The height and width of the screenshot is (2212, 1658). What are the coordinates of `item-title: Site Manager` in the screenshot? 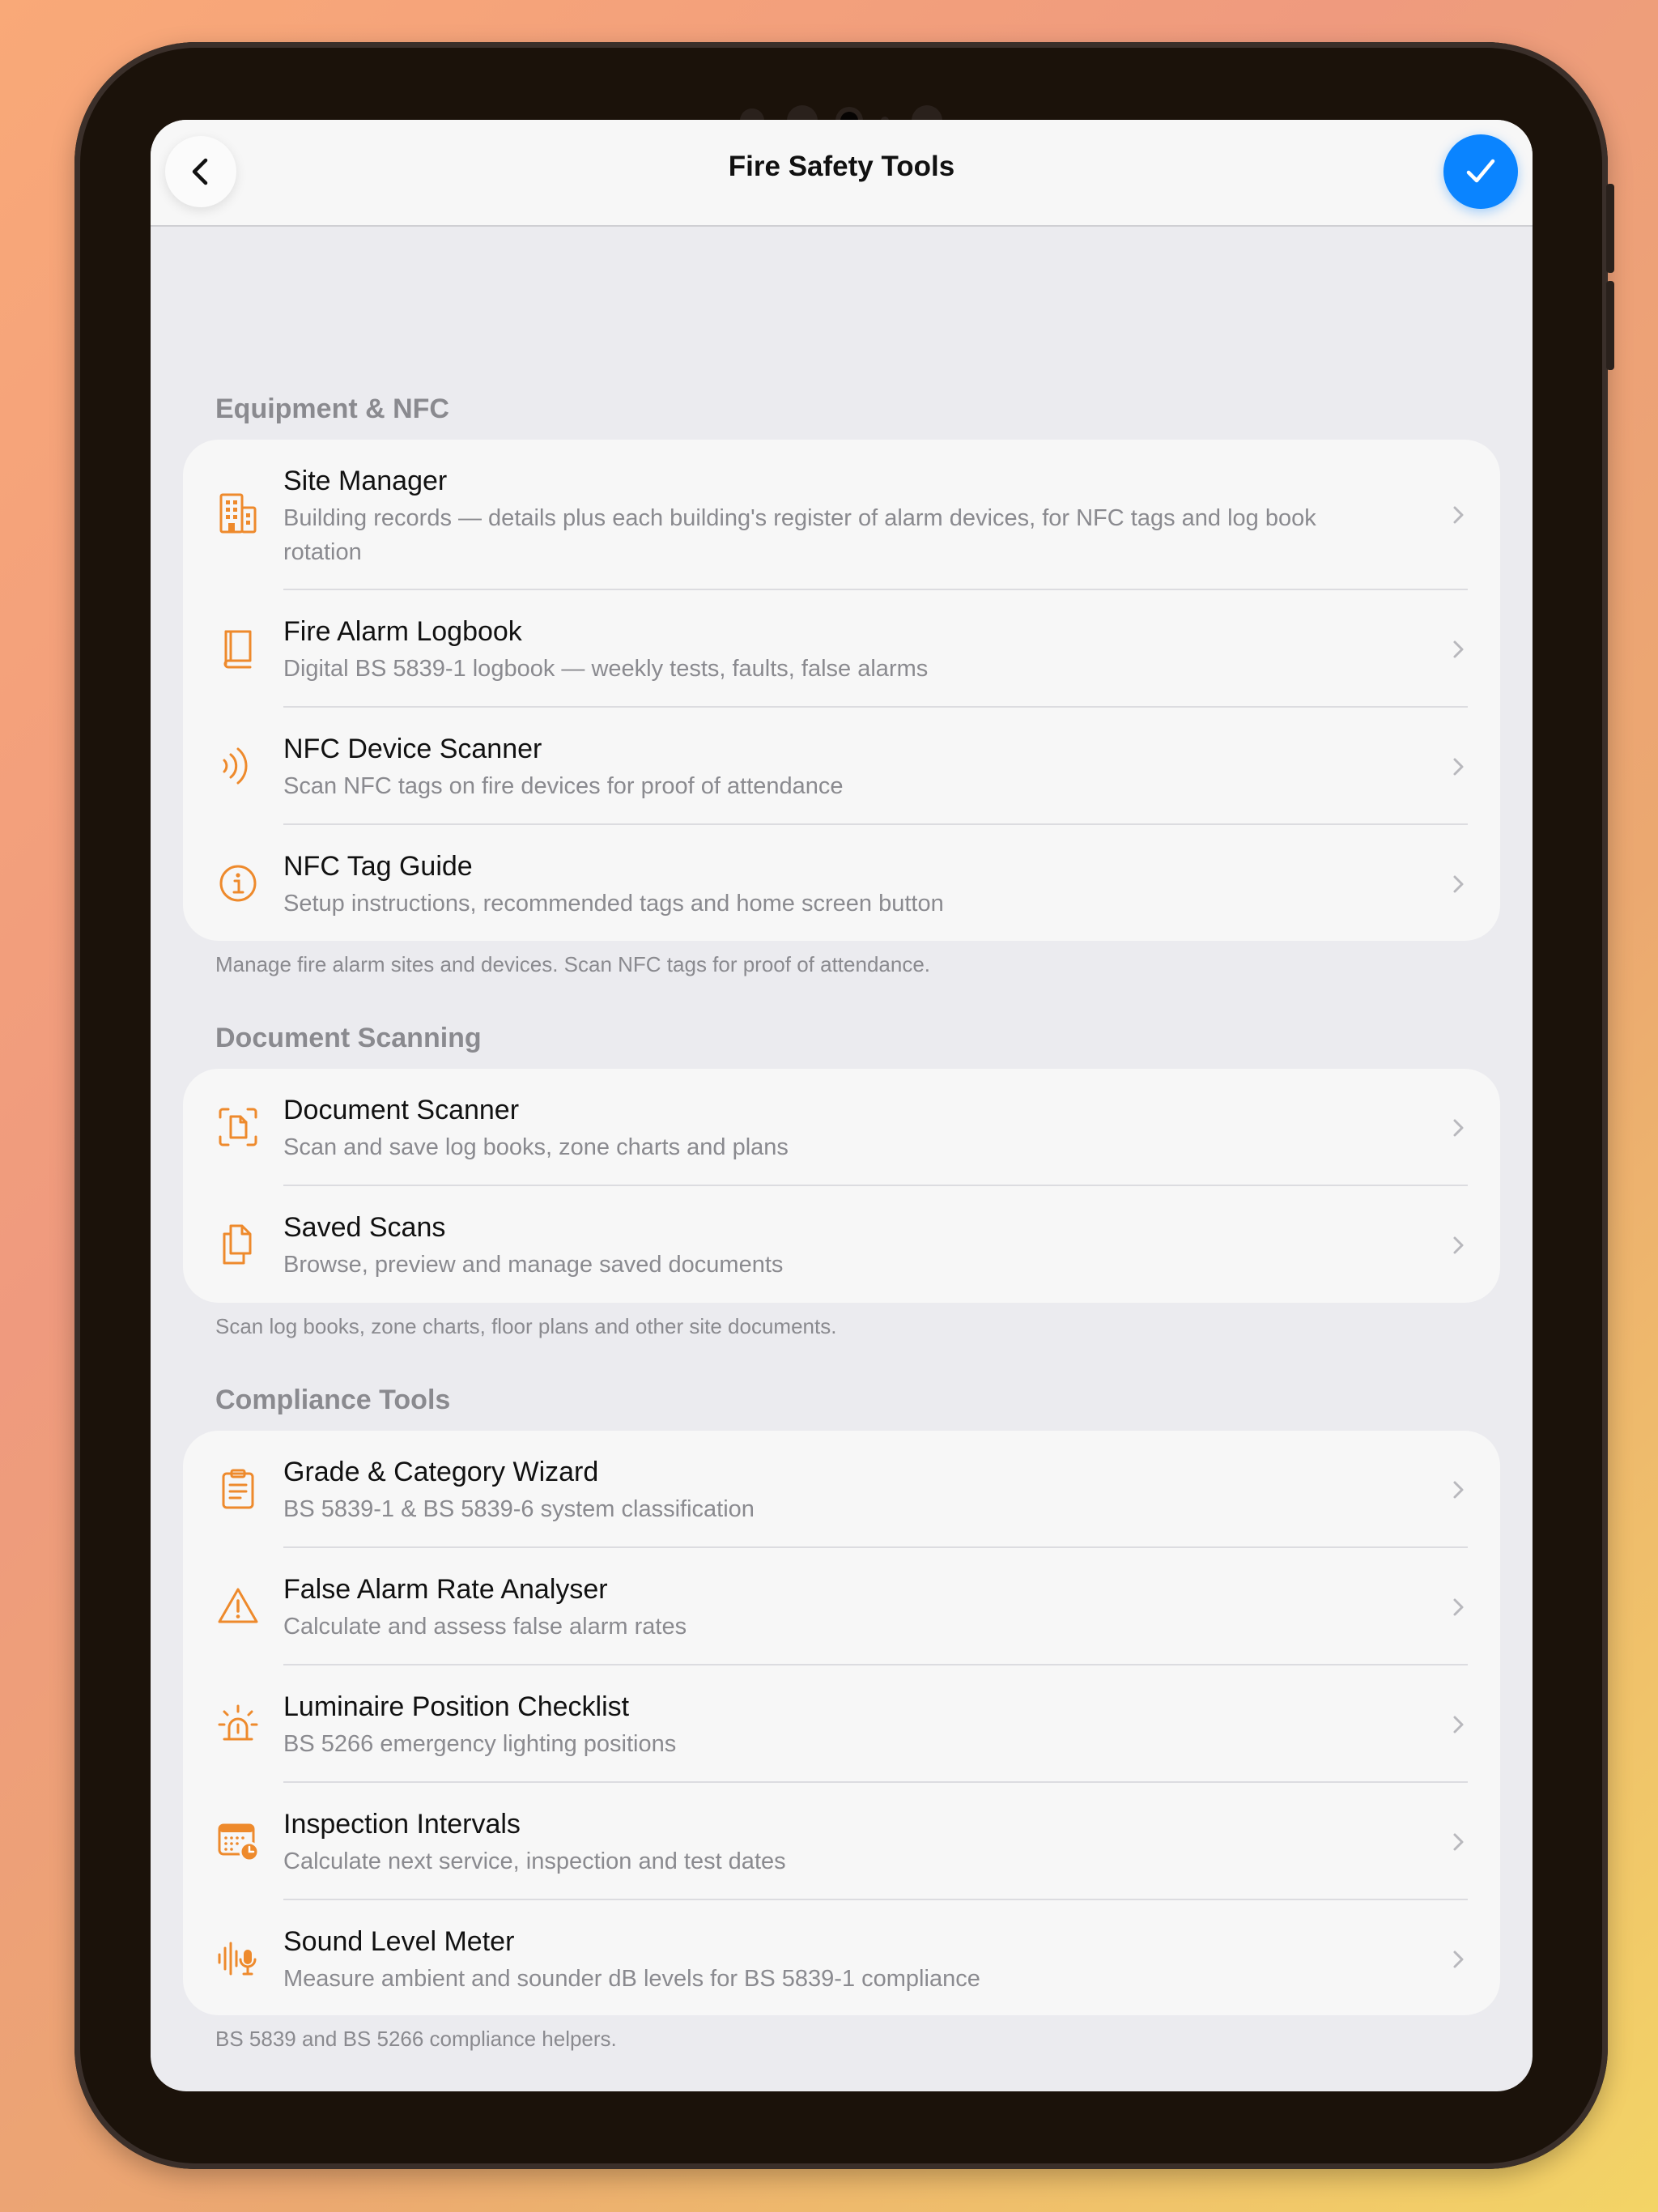 It's located at (365, 481).